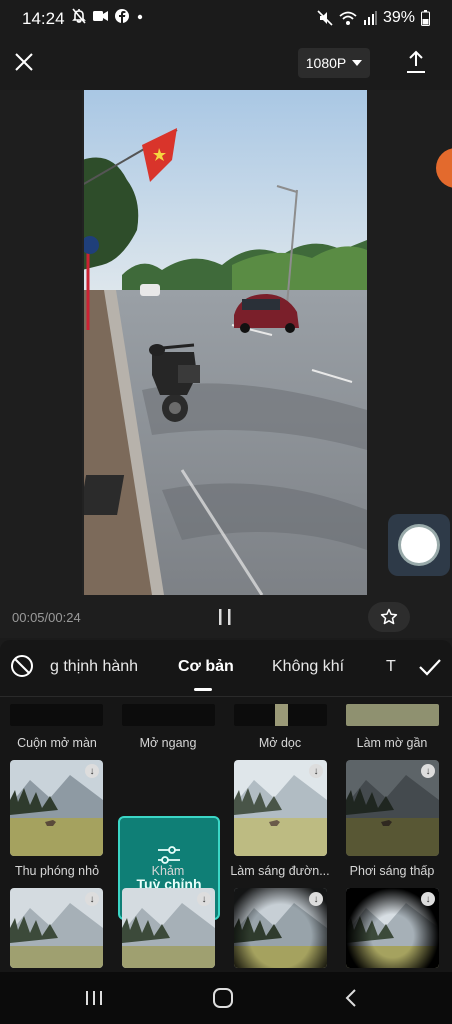 The width and height of the screenshot is (452, 1024). I want to click on video-icon, so click(100, 16).